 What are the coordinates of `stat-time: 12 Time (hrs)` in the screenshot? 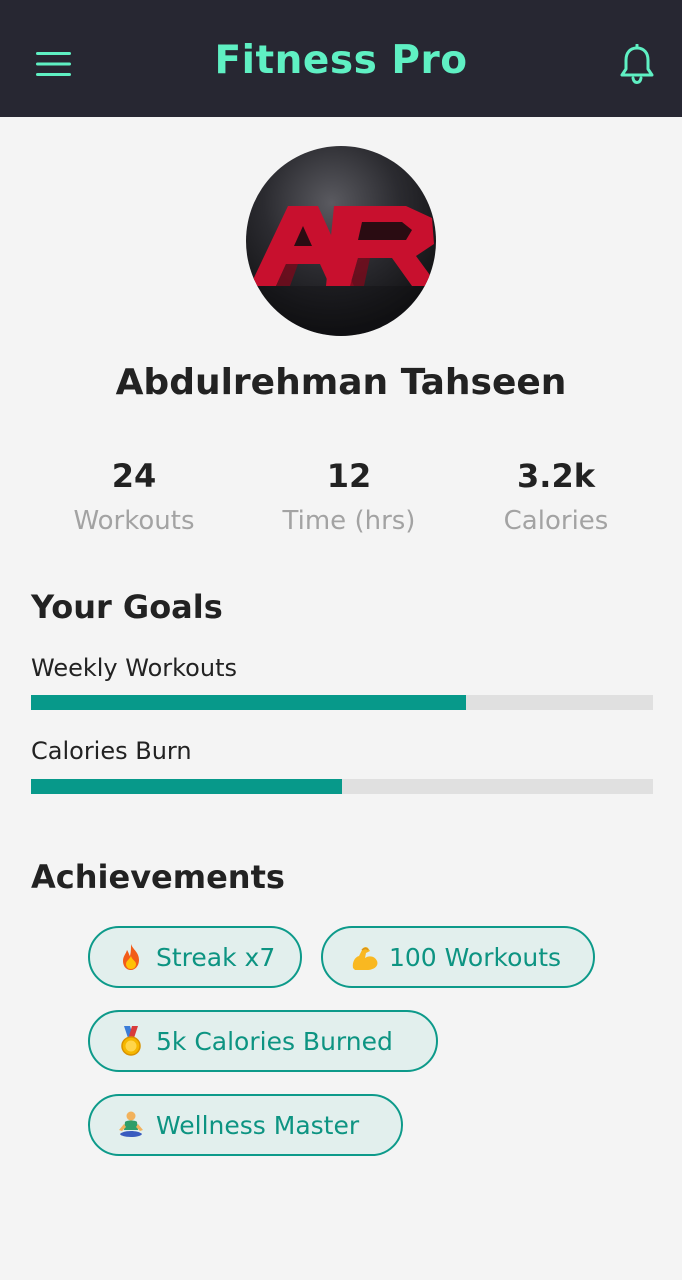 It's located at (349, 494).